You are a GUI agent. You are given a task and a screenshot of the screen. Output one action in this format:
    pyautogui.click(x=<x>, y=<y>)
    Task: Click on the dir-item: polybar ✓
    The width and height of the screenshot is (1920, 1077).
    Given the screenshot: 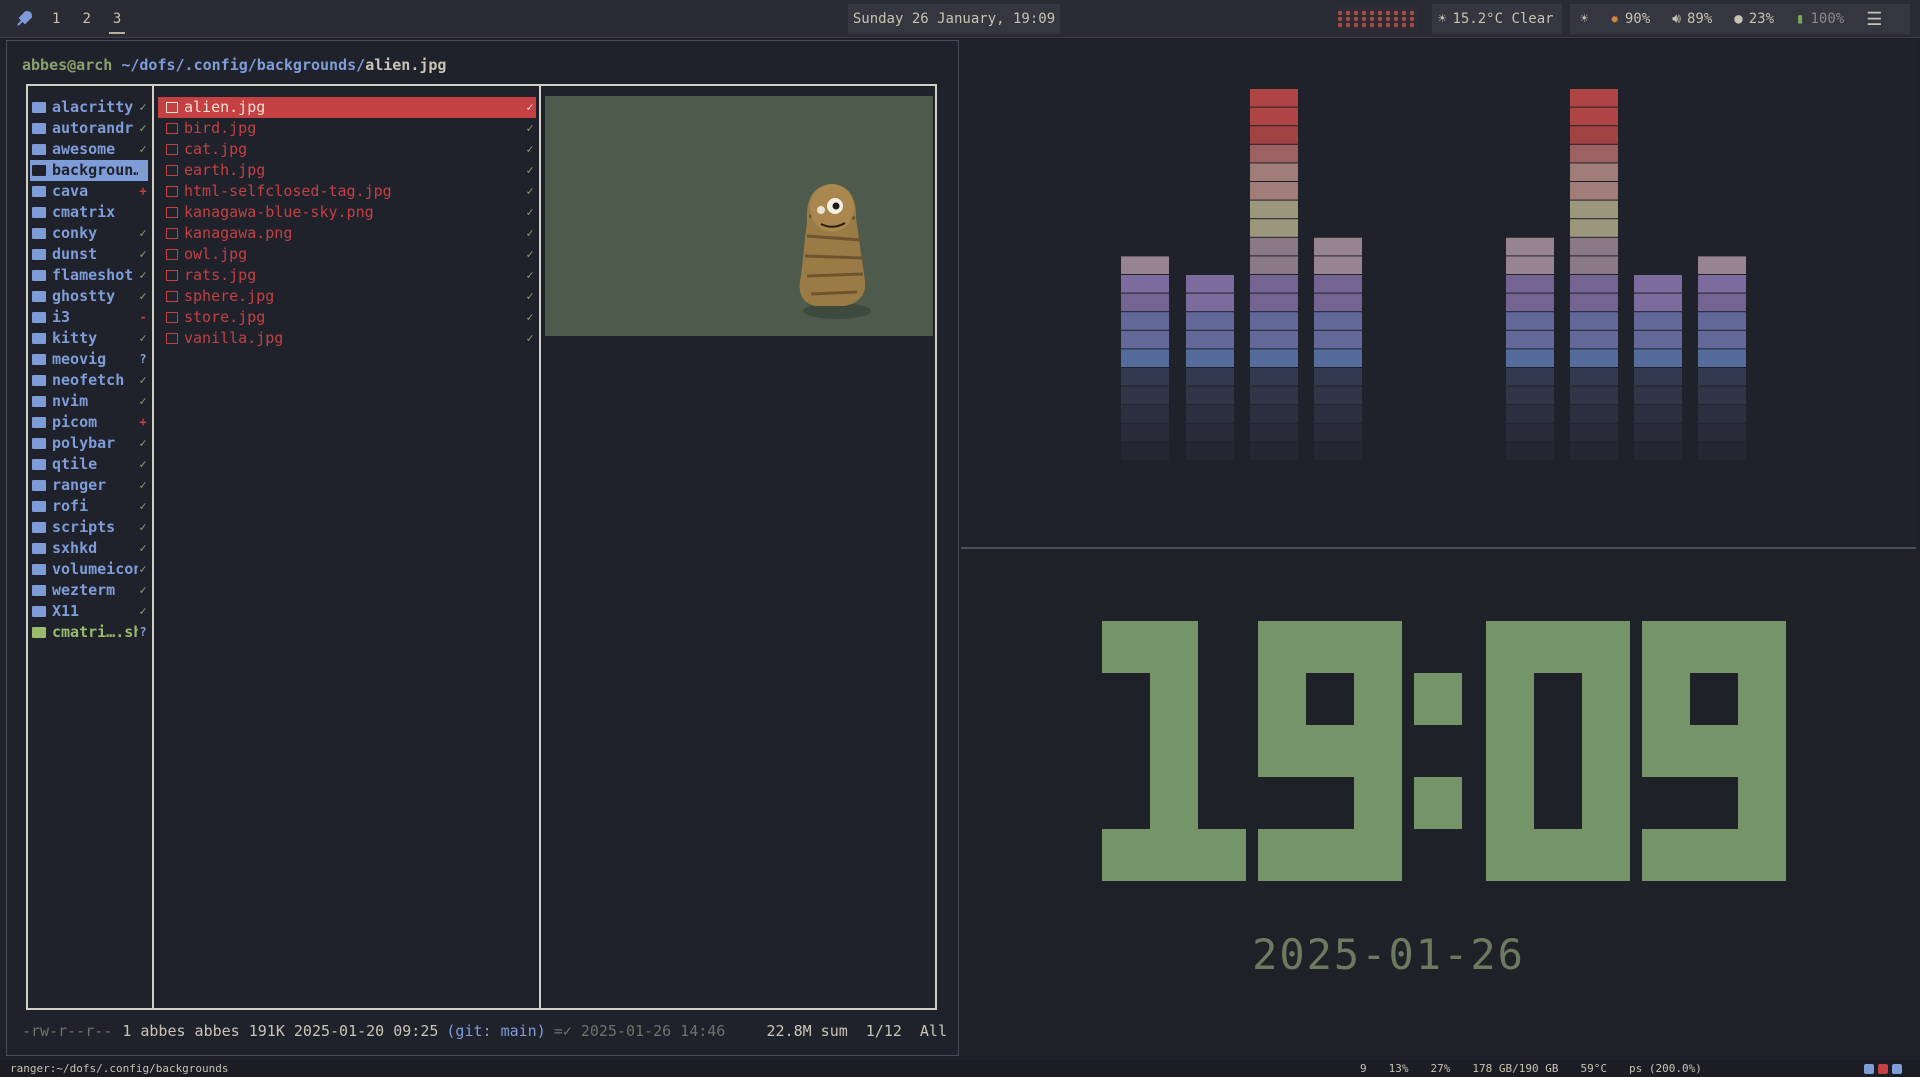 What is the action you would take?
    pyautogui.click(x=89, y=443)
    